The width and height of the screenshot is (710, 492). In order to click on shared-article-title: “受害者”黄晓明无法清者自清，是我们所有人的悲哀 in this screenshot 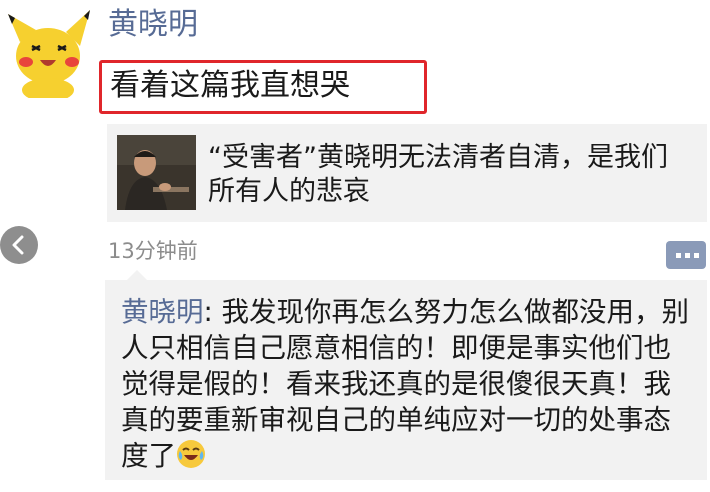, I will do `click(438, 174)`.